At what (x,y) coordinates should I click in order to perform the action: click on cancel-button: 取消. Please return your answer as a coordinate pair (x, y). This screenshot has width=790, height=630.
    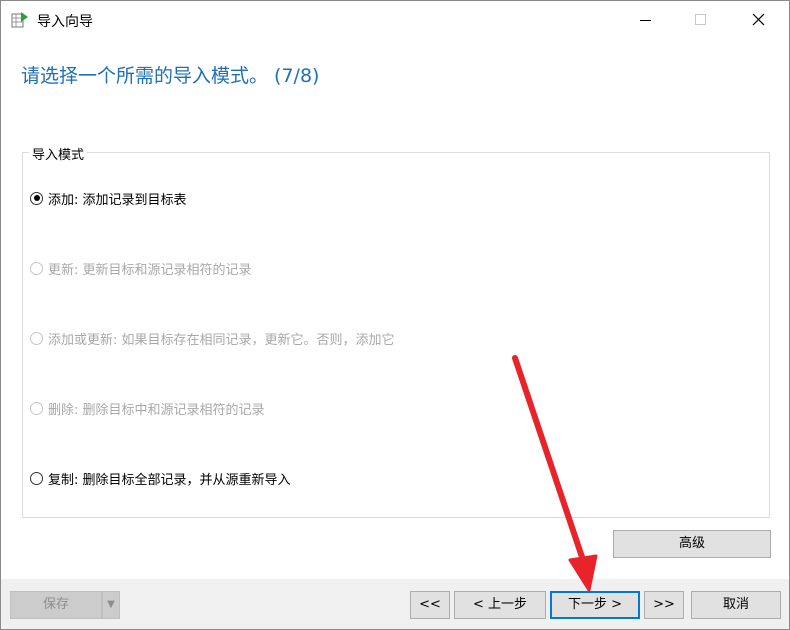
    Looking at the image, I should click on (736, 605).